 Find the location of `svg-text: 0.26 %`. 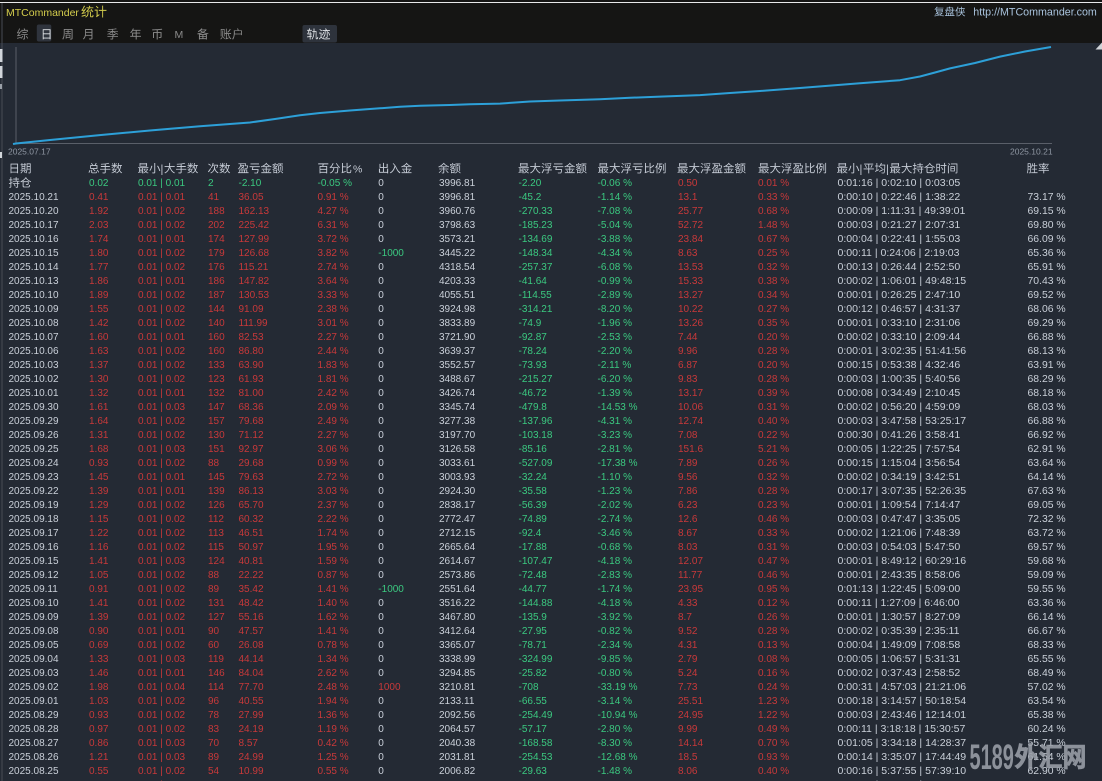

svg-text: 0.26 % is located at coordinates (773, 617).